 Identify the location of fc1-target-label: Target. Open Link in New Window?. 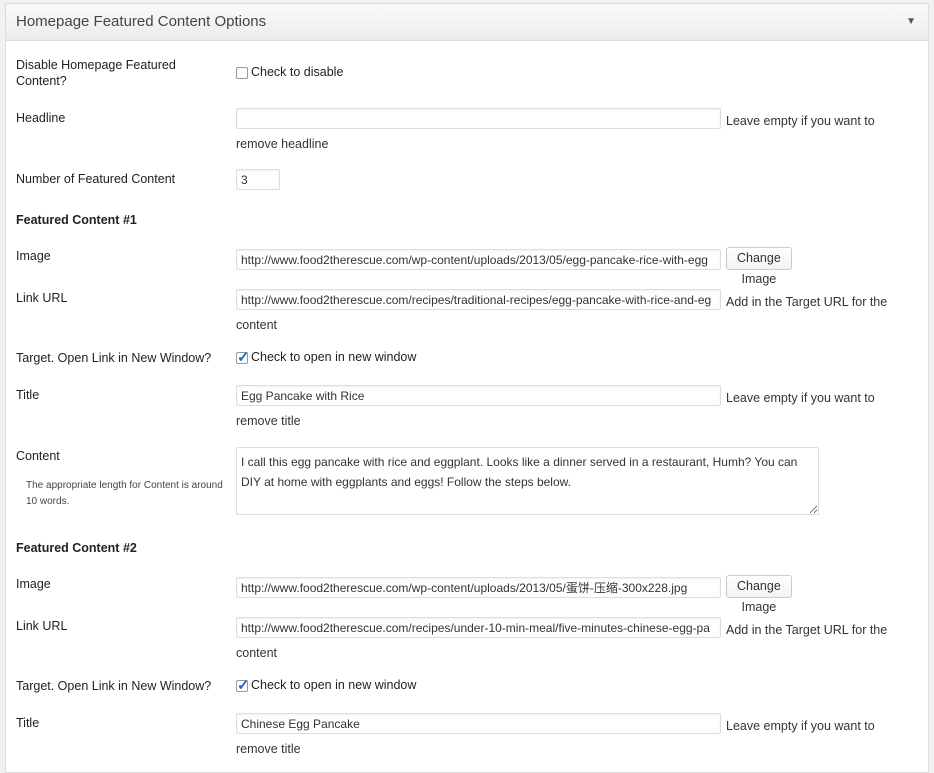
(114, 358).